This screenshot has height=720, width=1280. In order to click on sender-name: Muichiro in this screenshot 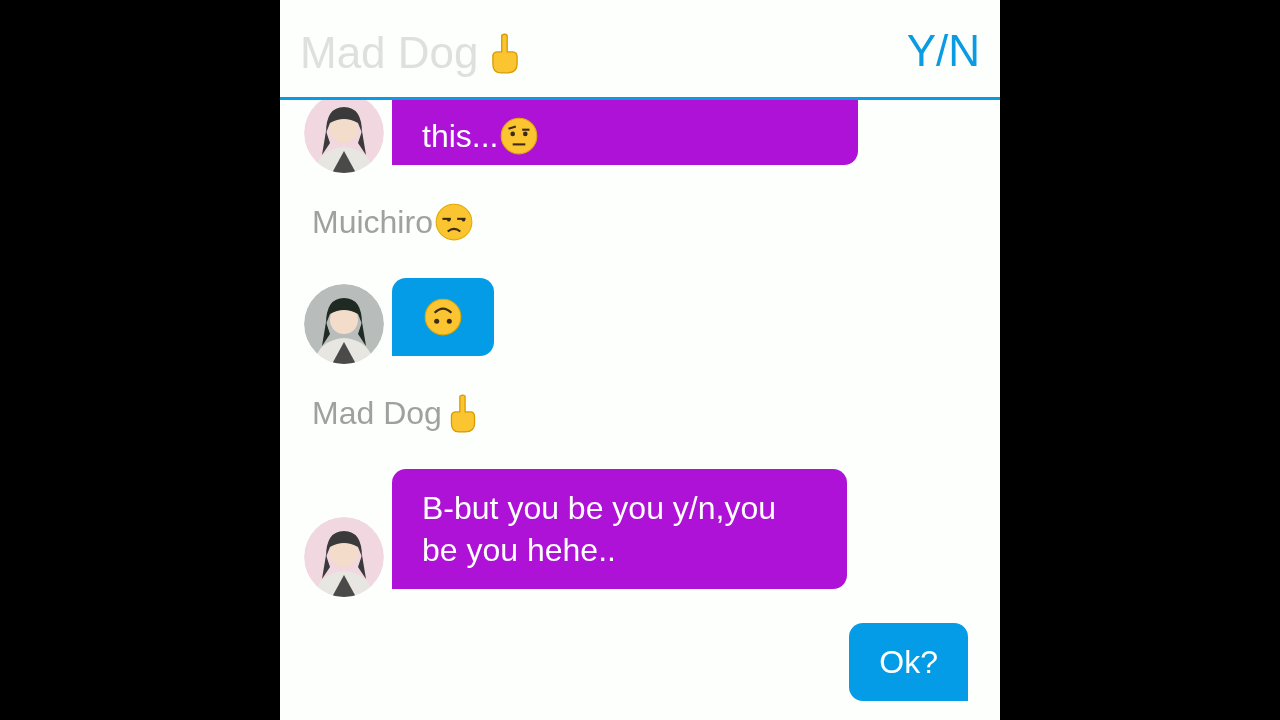, I will do `click(372, 222)`.